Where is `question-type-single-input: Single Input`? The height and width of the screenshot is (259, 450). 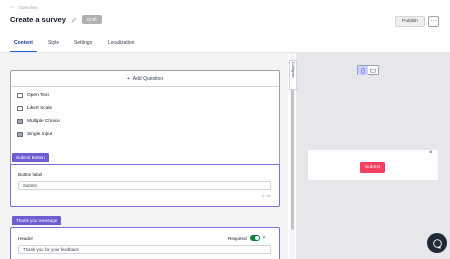
question-type-single-input: Single Input is located at coordinates (145, 134).